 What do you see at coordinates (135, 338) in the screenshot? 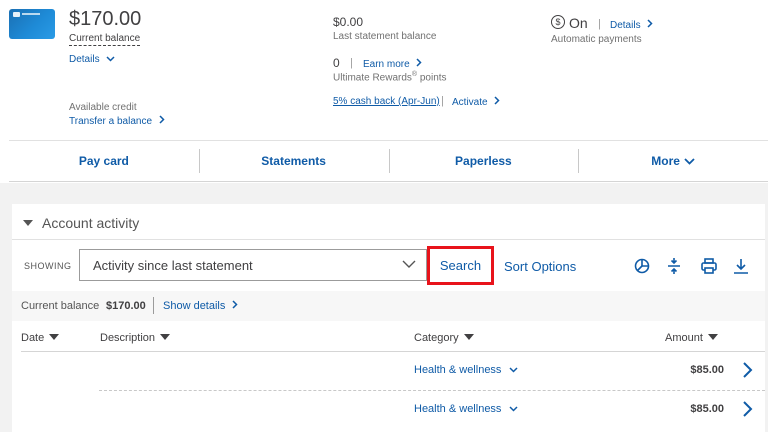
I see `description-column-header: Description` at bounding box center [135, 338].